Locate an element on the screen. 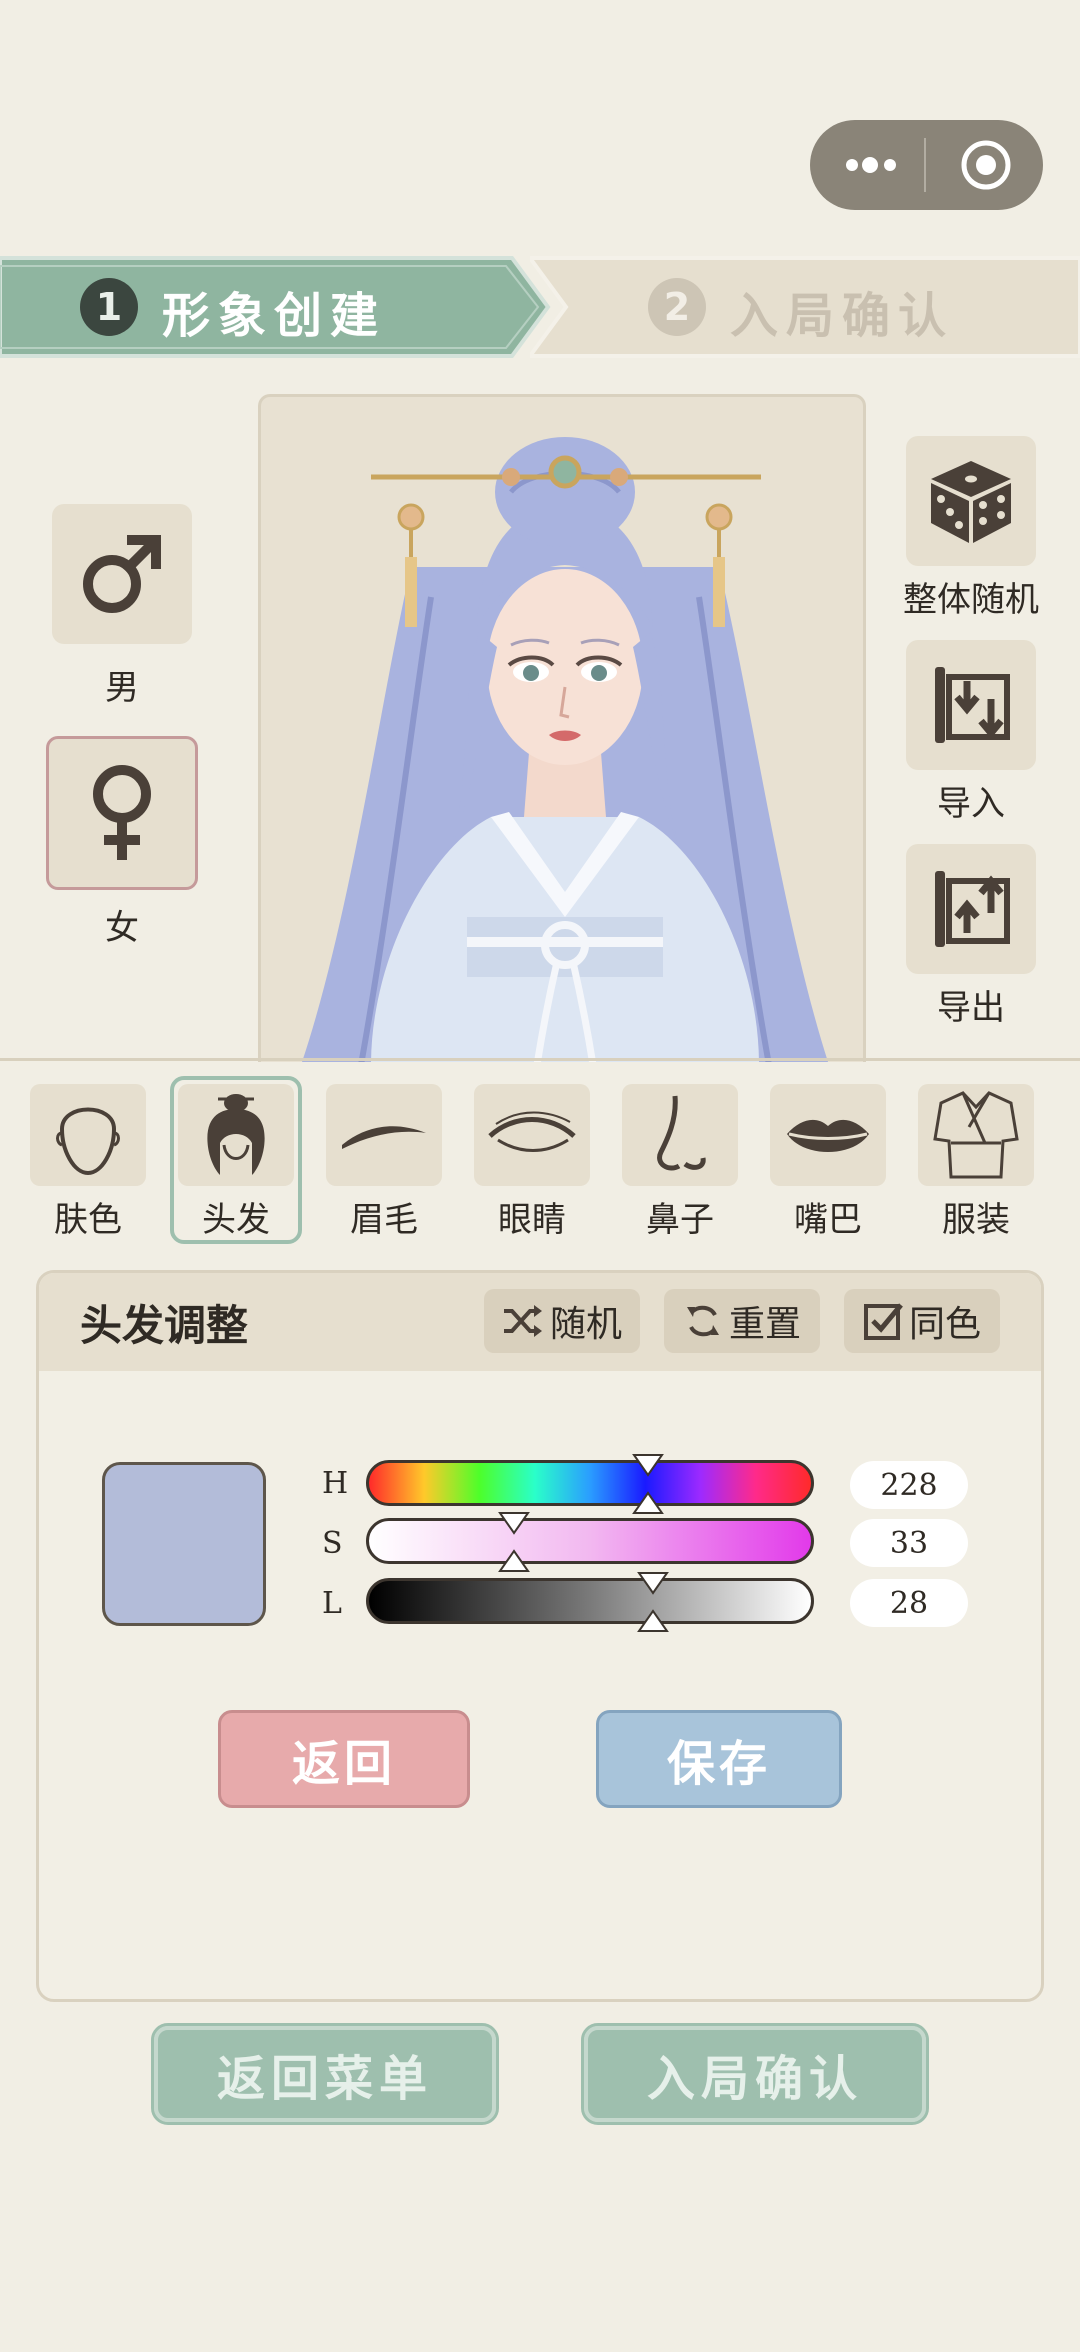 The image size is (1080, 2352). step-2-label: 入局确认 is located at coordinates (842, 316).